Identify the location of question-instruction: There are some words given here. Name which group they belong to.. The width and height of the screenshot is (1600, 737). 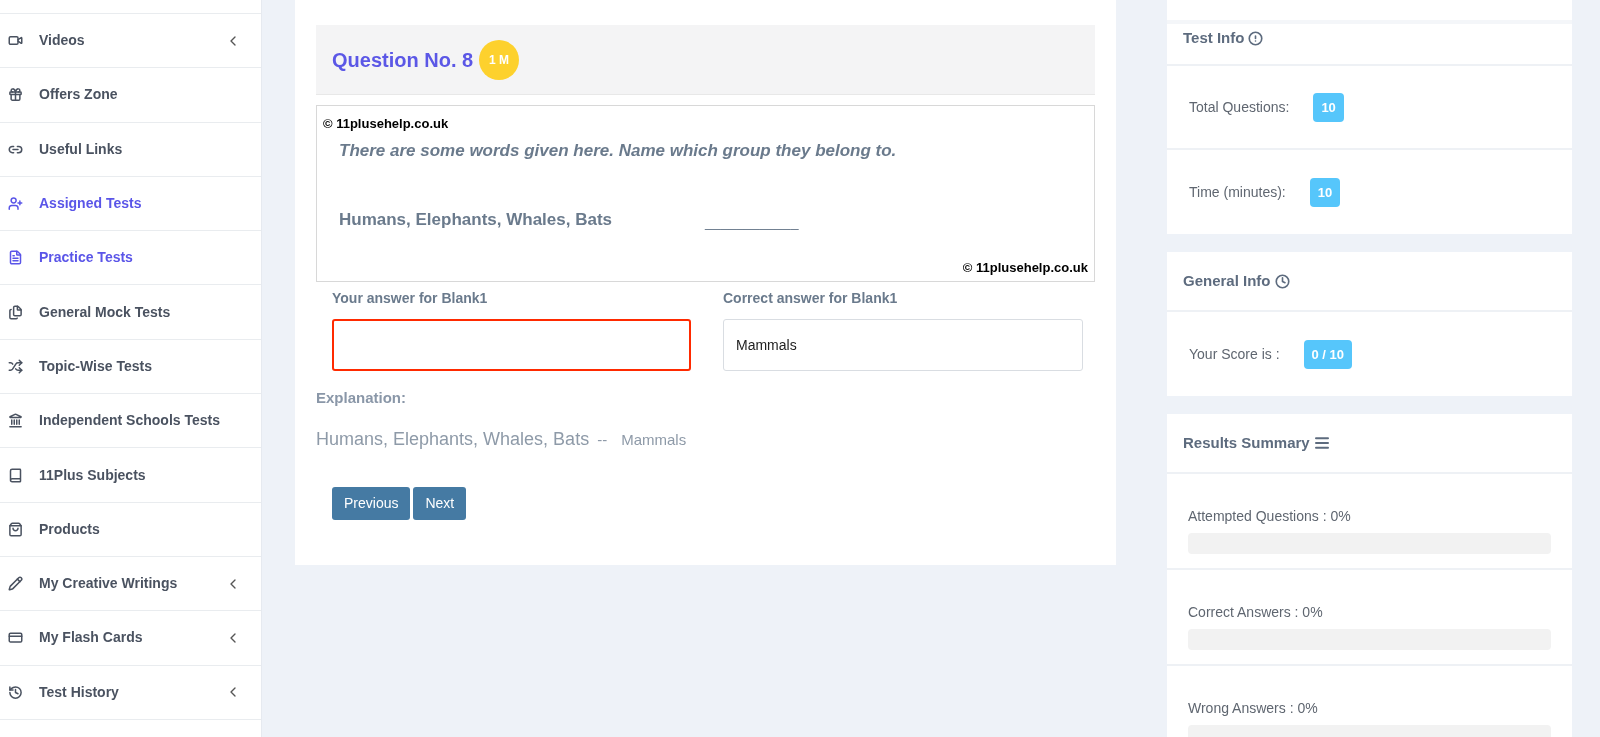
(618, 150).